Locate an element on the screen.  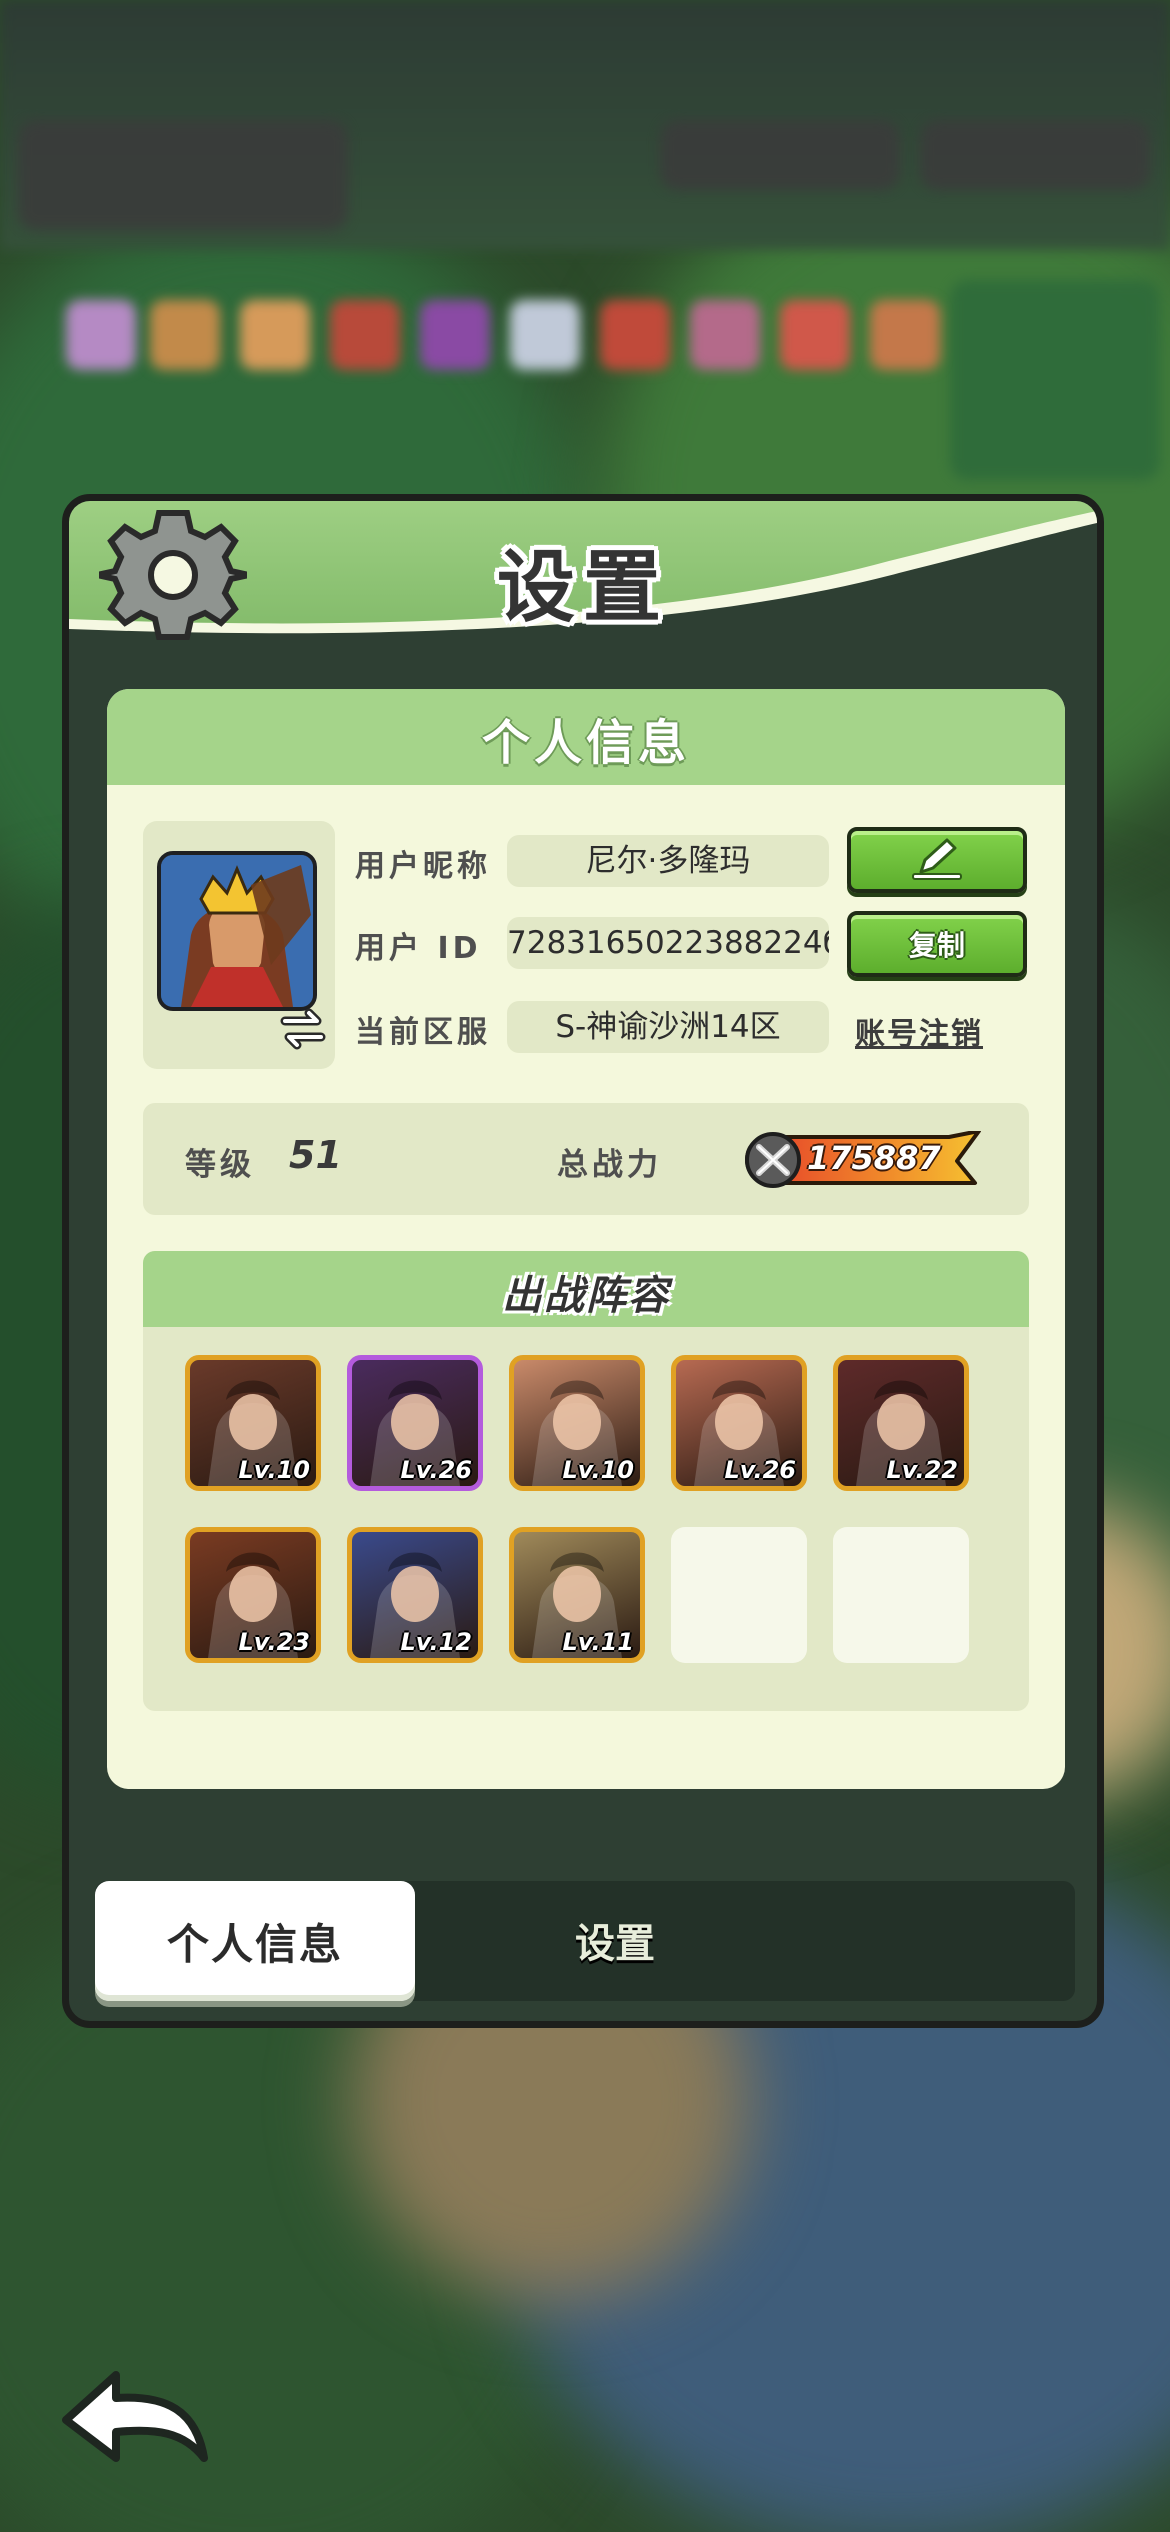
swap-icon is located at coordinates (303, 1029).